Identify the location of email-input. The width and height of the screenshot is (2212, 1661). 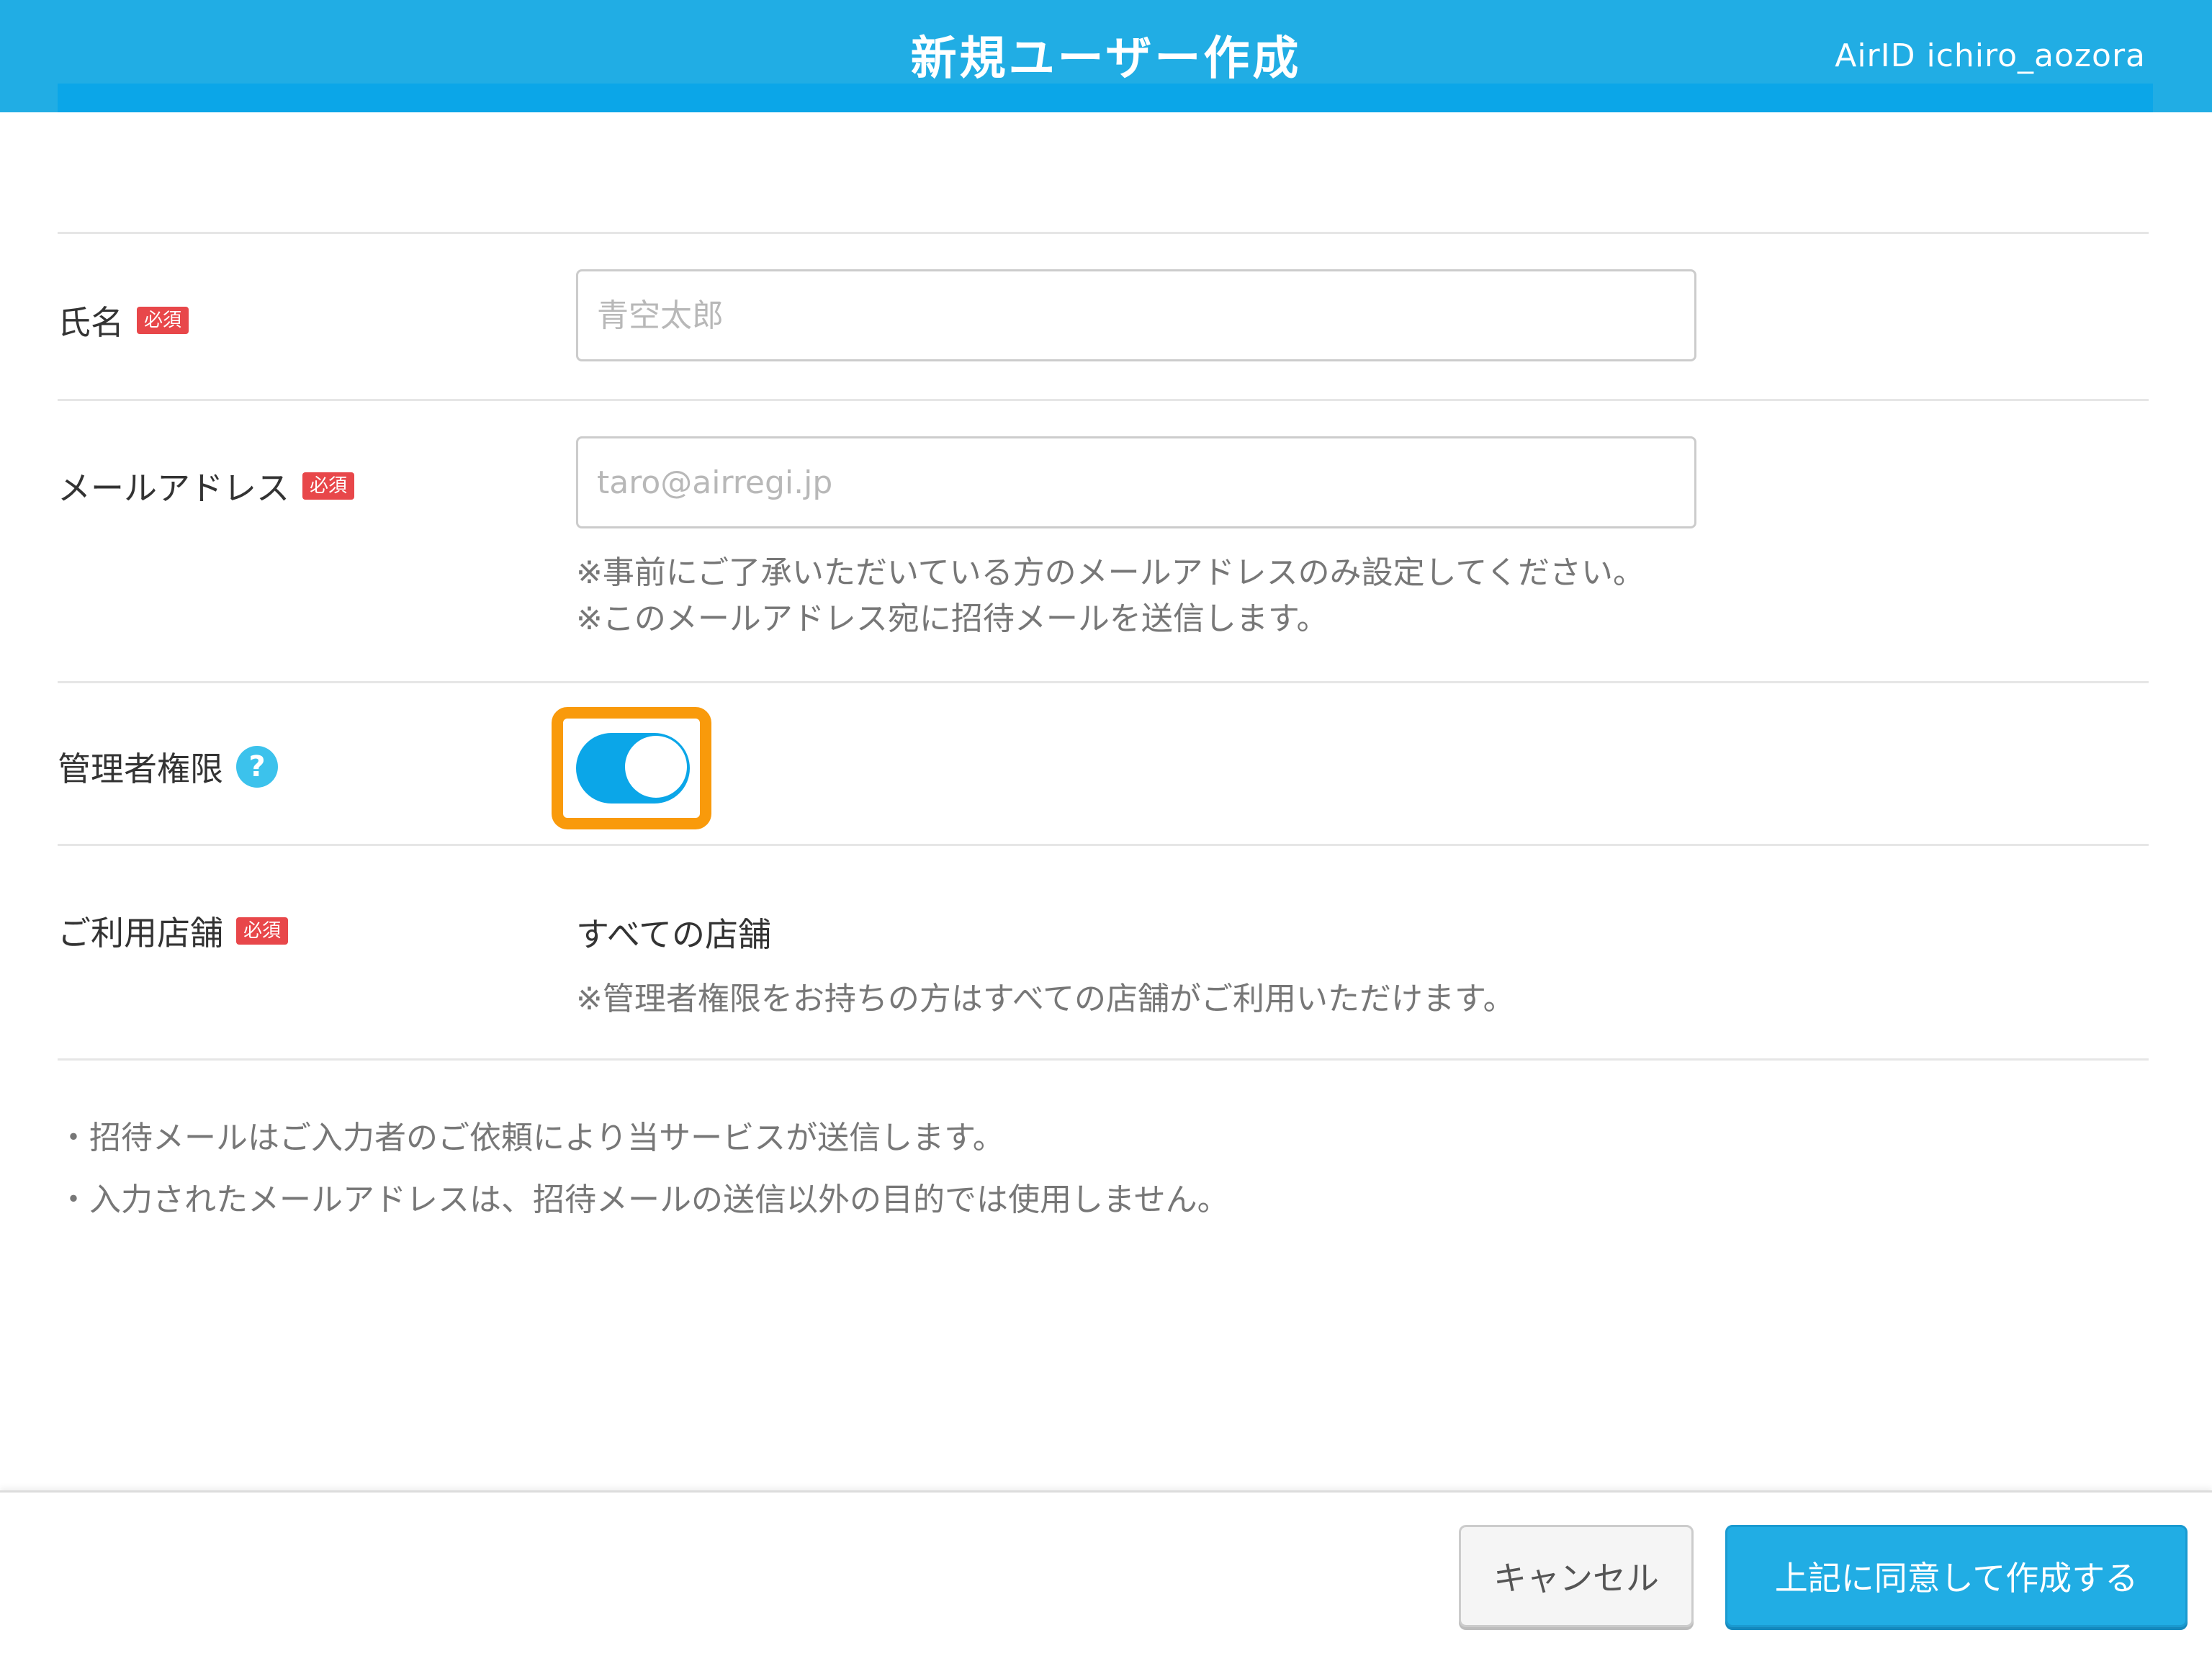
(1136, 482).